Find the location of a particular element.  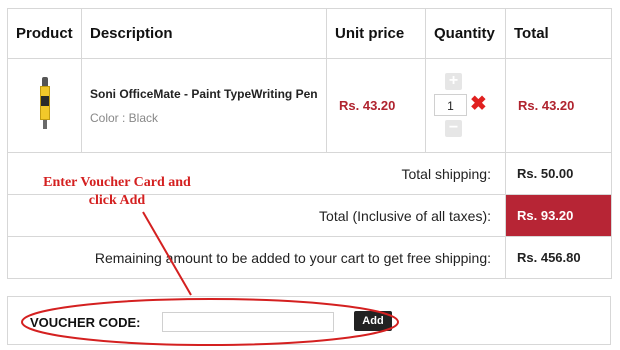

annotation-ellipse is located at coordinates (210, 322).